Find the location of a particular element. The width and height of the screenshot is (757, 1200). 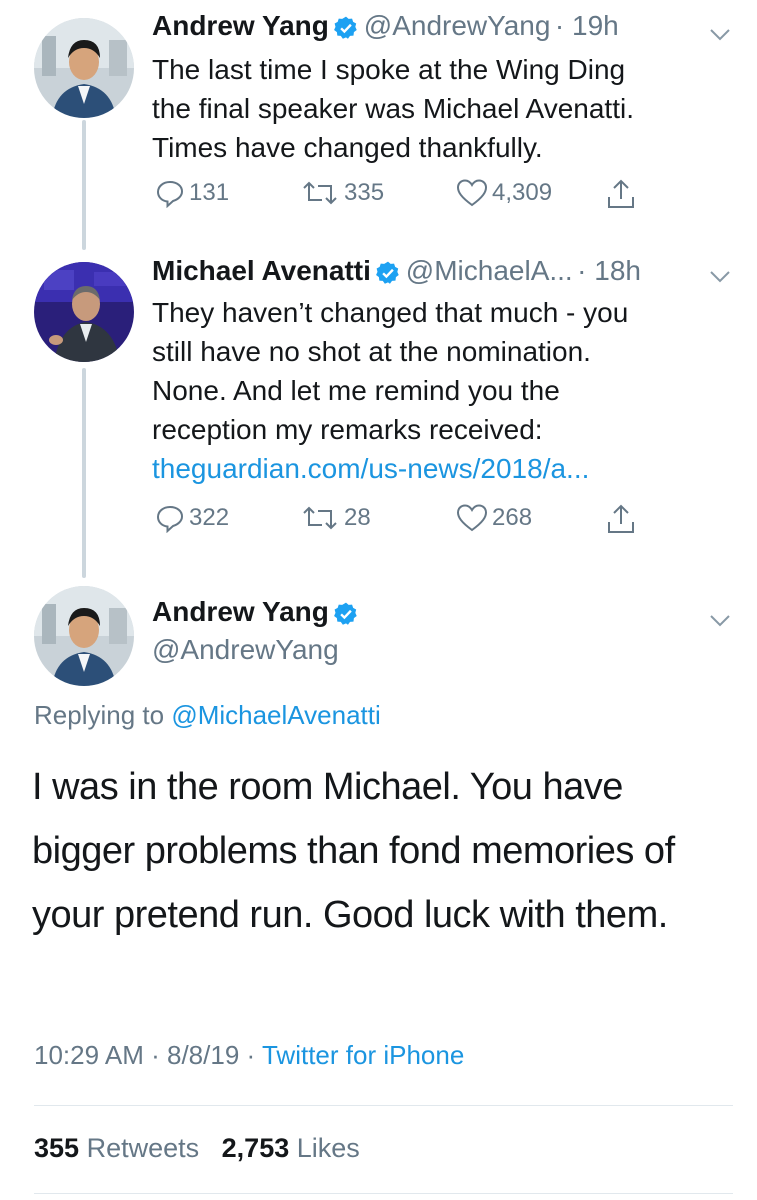

tweet-source: Twitter for iPhone is located at coordinates (363, 1055).